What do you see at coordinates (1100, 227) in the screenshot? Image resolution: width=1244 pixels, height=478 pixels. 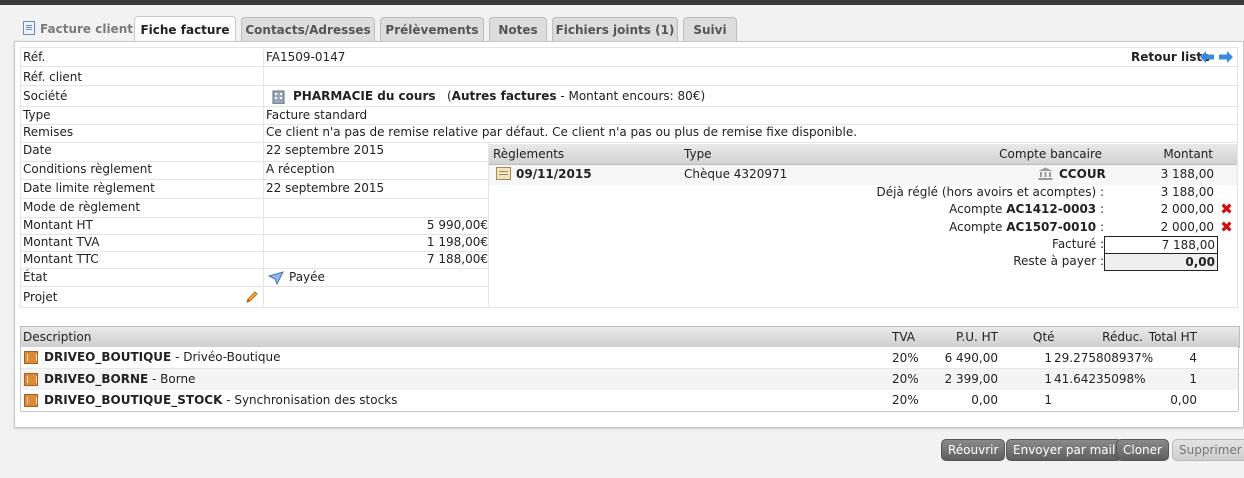 I see `deposit-2-suffix: :` at bounding box center [1100, 227].